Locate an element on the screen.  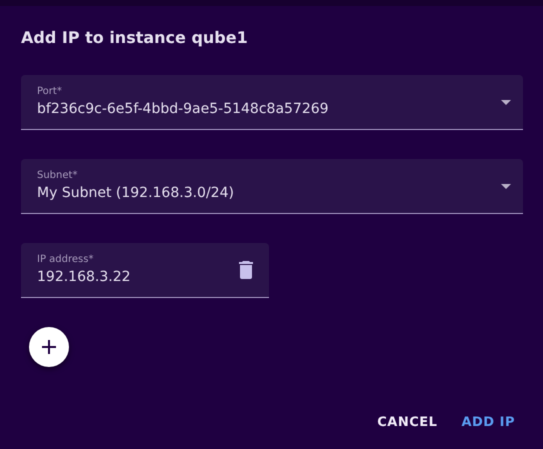
plus-icon is located at coordinates (49, 347).